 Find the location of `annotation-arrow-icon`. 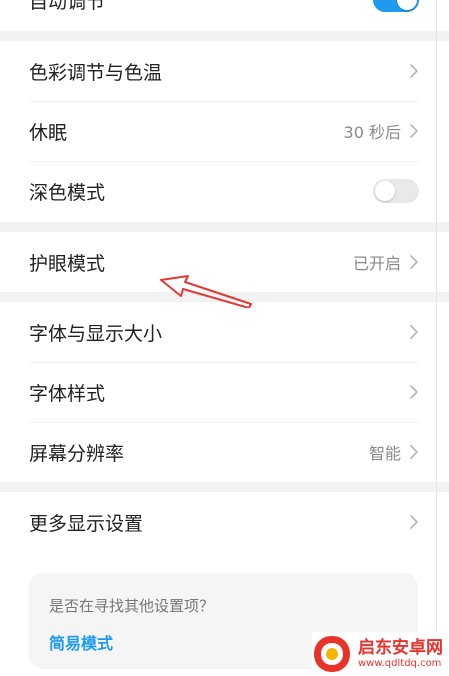

annotation-arrow-icon is located at coordinates (206, 291).